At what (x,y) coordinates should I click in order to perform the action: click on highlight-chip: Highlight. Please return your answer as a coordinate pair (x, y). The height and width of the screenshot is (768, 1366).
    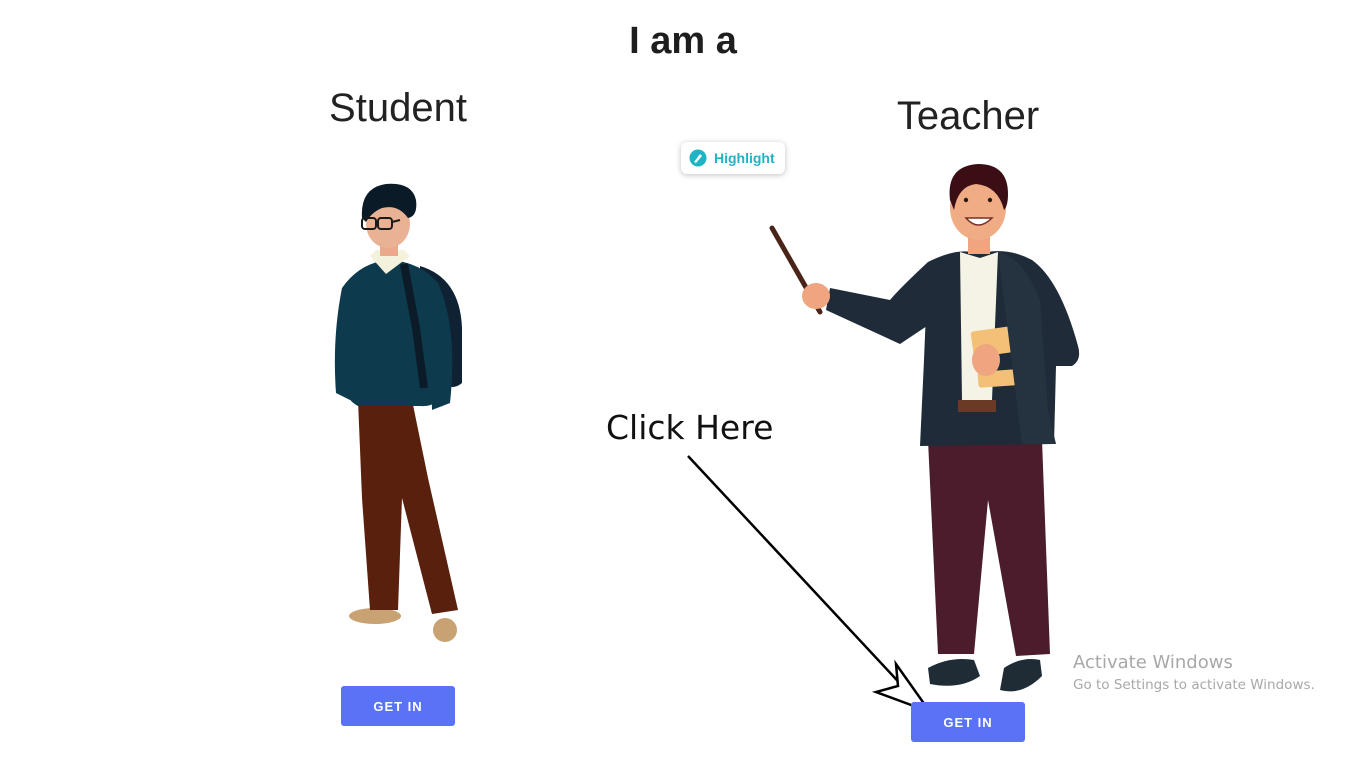
    Looking at the image, I should click on (733, 158).